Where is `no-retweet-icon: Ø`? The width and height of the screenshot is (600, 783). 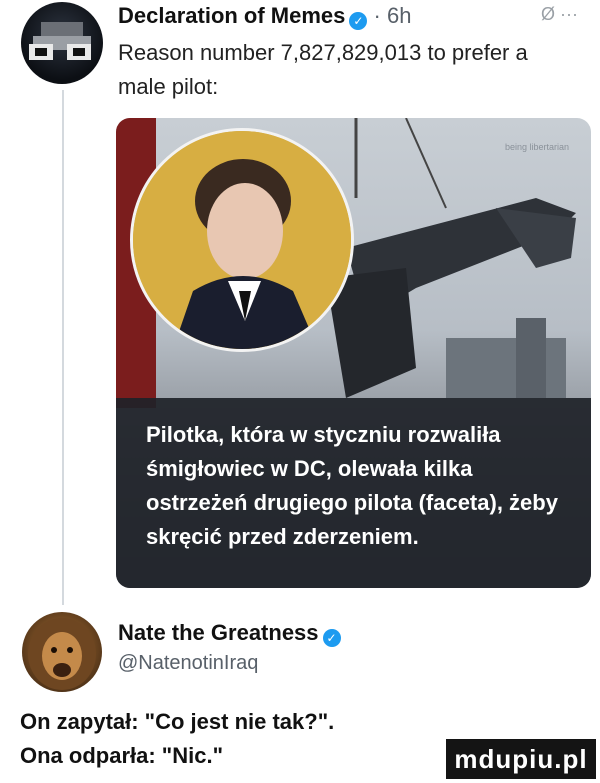 no-retweet-icon: Ø is located at coordinates (548, 14).